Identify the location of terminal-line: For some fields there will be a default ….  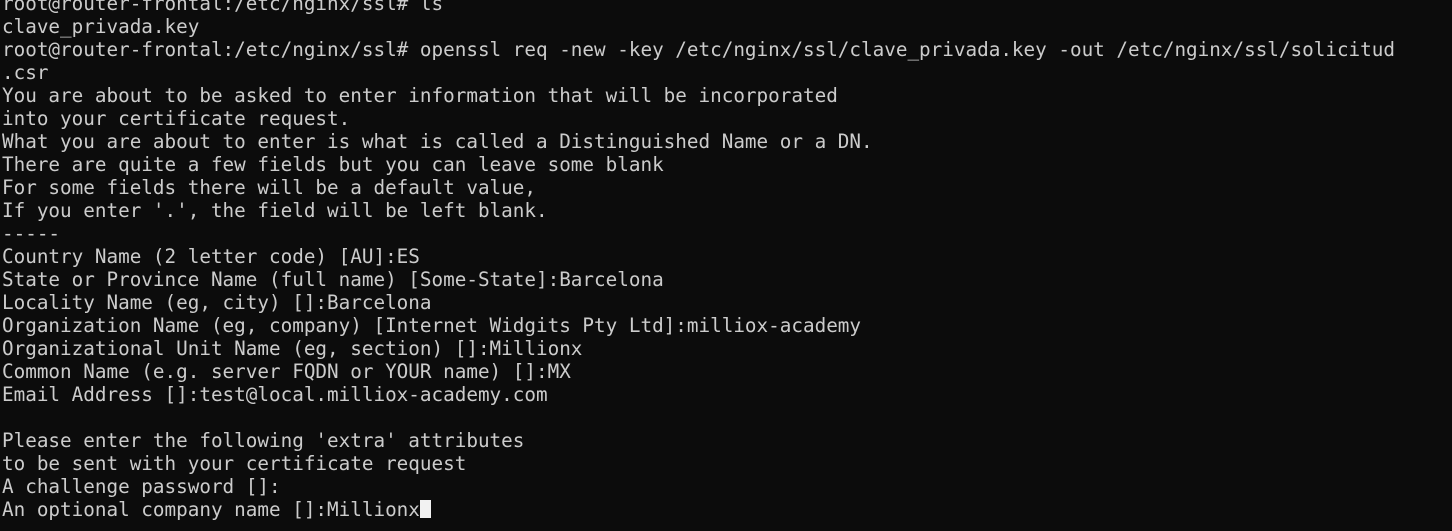
(269, 187).